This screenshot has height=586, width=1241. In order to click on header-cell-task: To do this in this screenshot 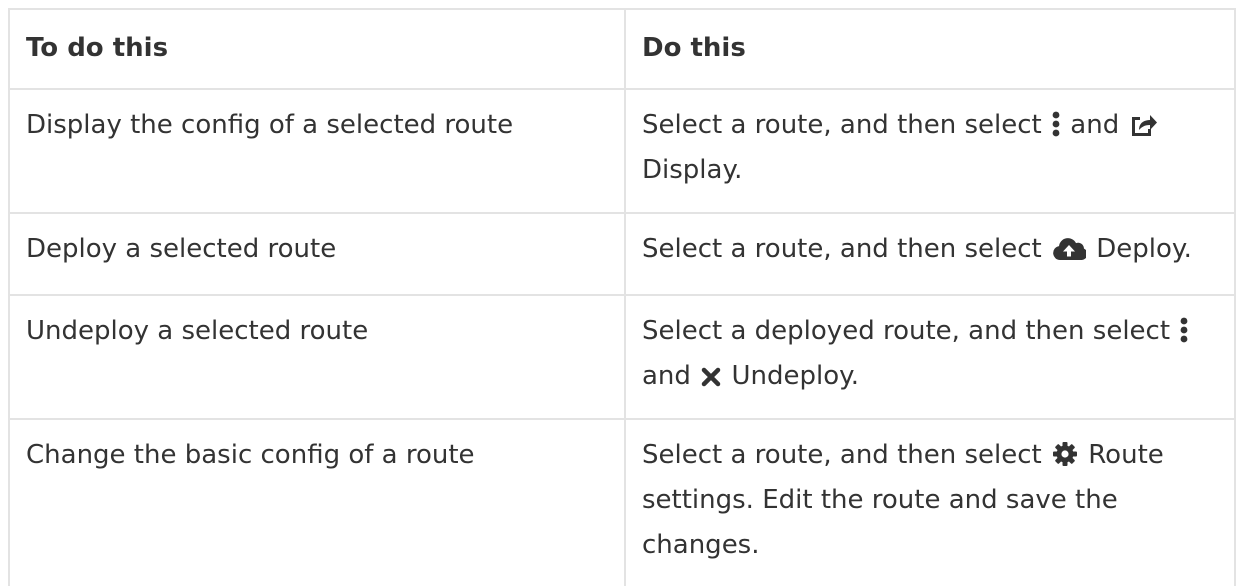, I will do `click(317, 49)`.